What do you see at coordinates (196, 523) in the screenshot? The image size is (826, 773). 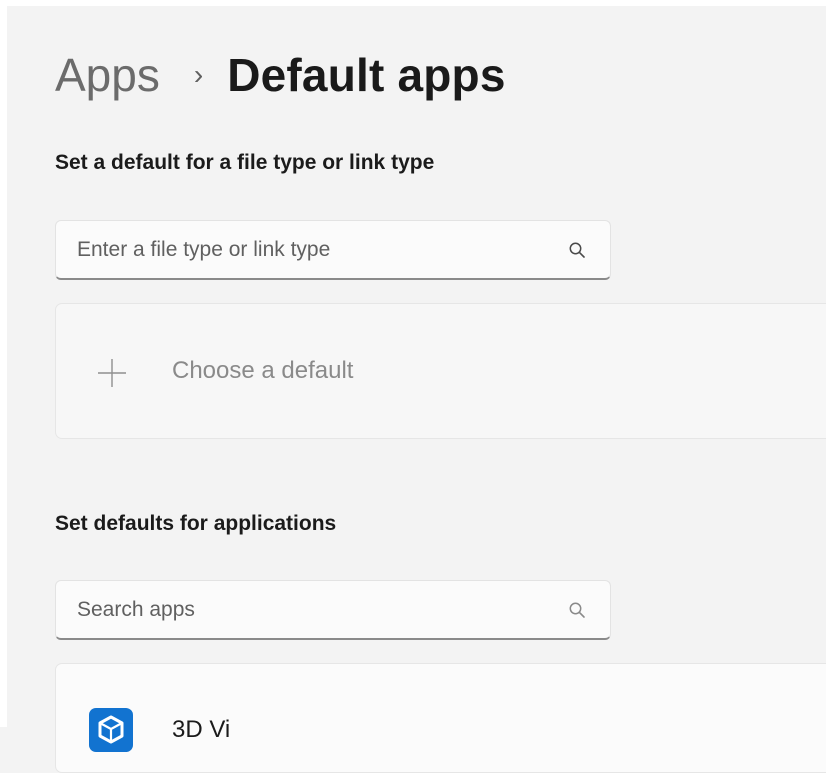 I see `apps-section-title: Set defaults for applications` at bounding box center [196, 523].